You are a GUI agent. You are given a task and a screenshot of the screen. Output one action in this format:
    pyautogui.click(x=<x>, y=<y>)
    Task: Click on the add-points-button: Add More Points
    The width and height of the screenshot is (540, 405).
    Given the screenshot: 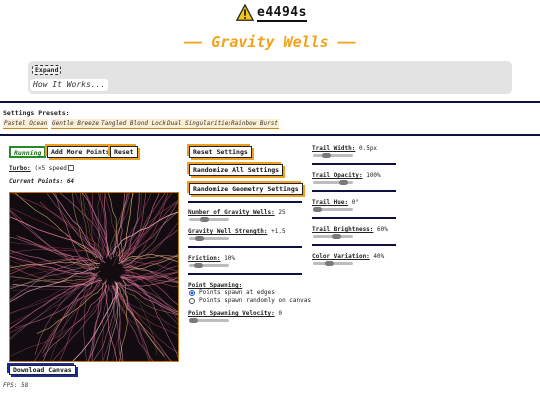 What is the action you would take?
    pyautogui.click(x=80, y=152)
    